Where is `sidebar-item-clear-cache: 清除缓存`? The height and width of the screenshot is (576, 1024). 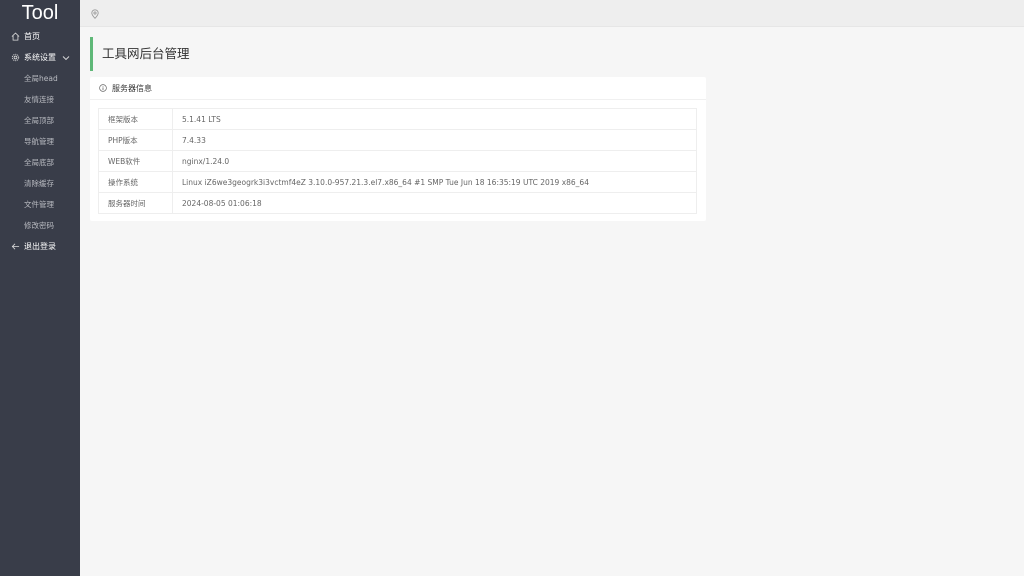
sidebar-item-clear-cache: 清除缓存 is located at coordinates (40, 183).